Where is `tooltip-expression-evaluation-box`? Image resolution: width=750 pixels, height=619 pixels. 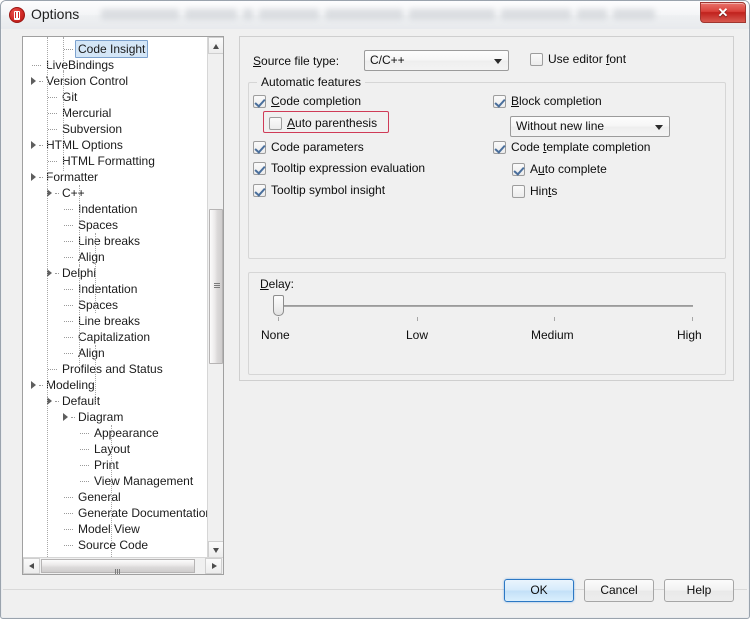
tooltip-expression-evaluation-box is located at coordinates (259, 168).